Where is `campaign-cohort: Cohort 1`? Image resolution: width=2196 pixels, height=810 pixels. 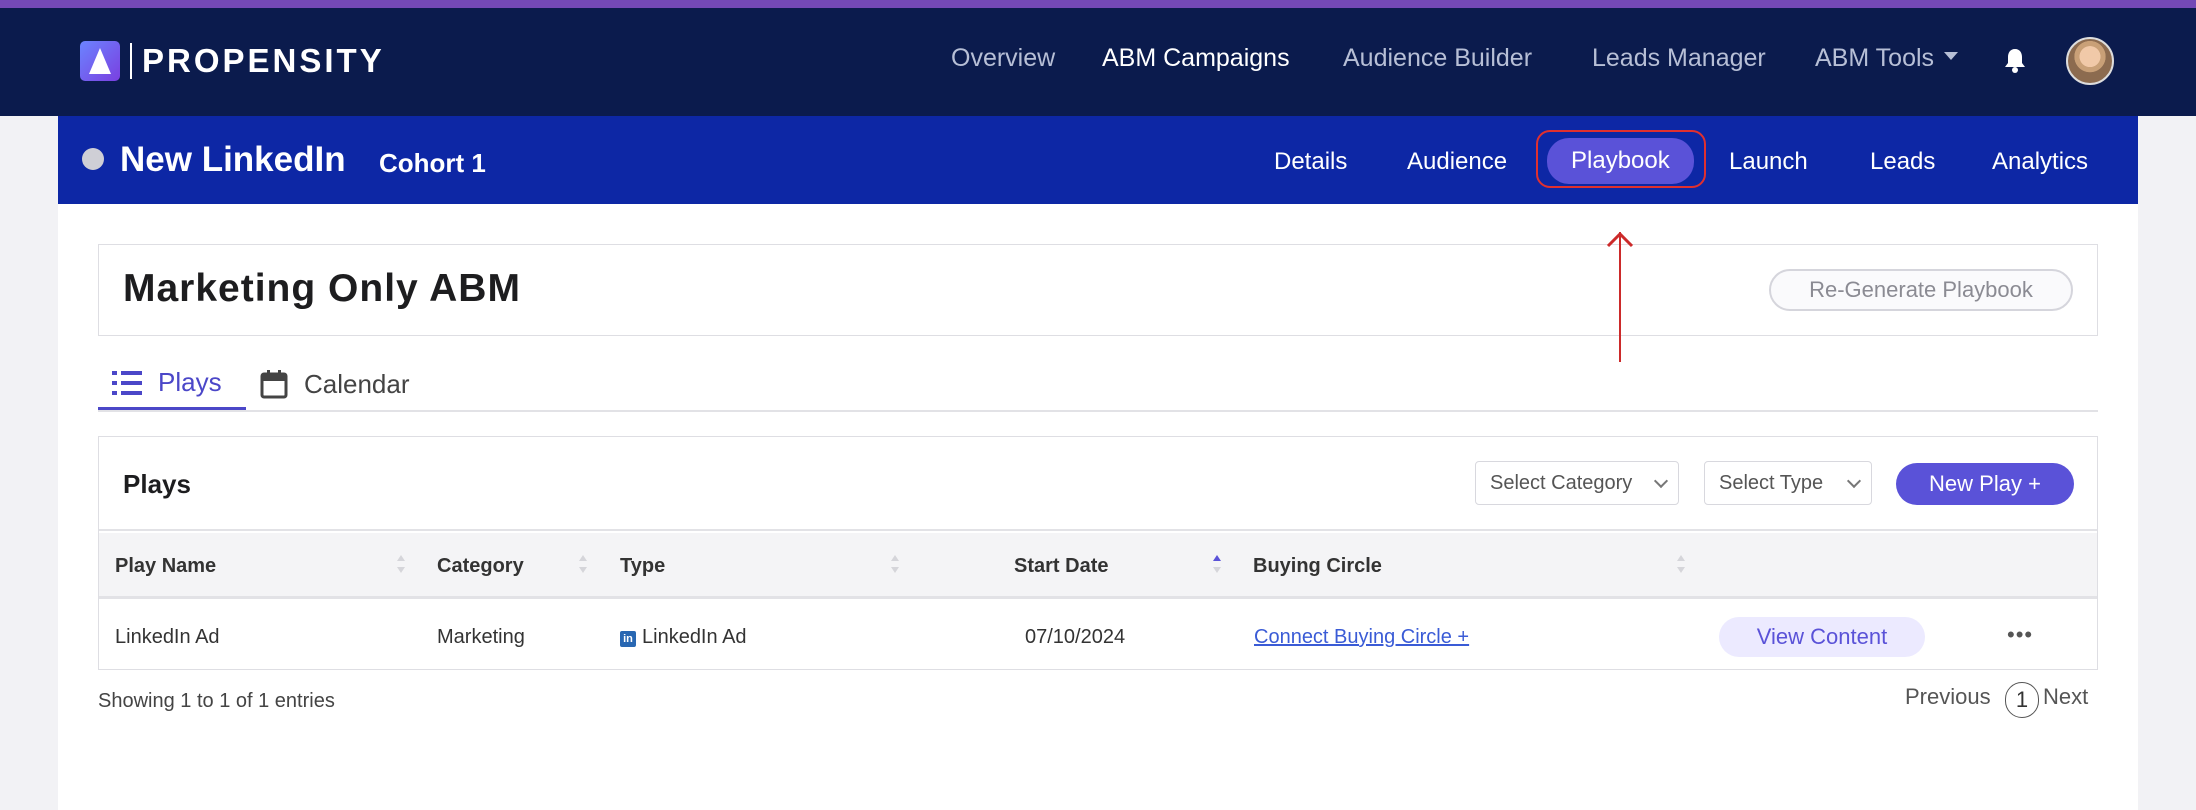
campaign-cohort: Cohort 1 is located at coordinates (432, 163).